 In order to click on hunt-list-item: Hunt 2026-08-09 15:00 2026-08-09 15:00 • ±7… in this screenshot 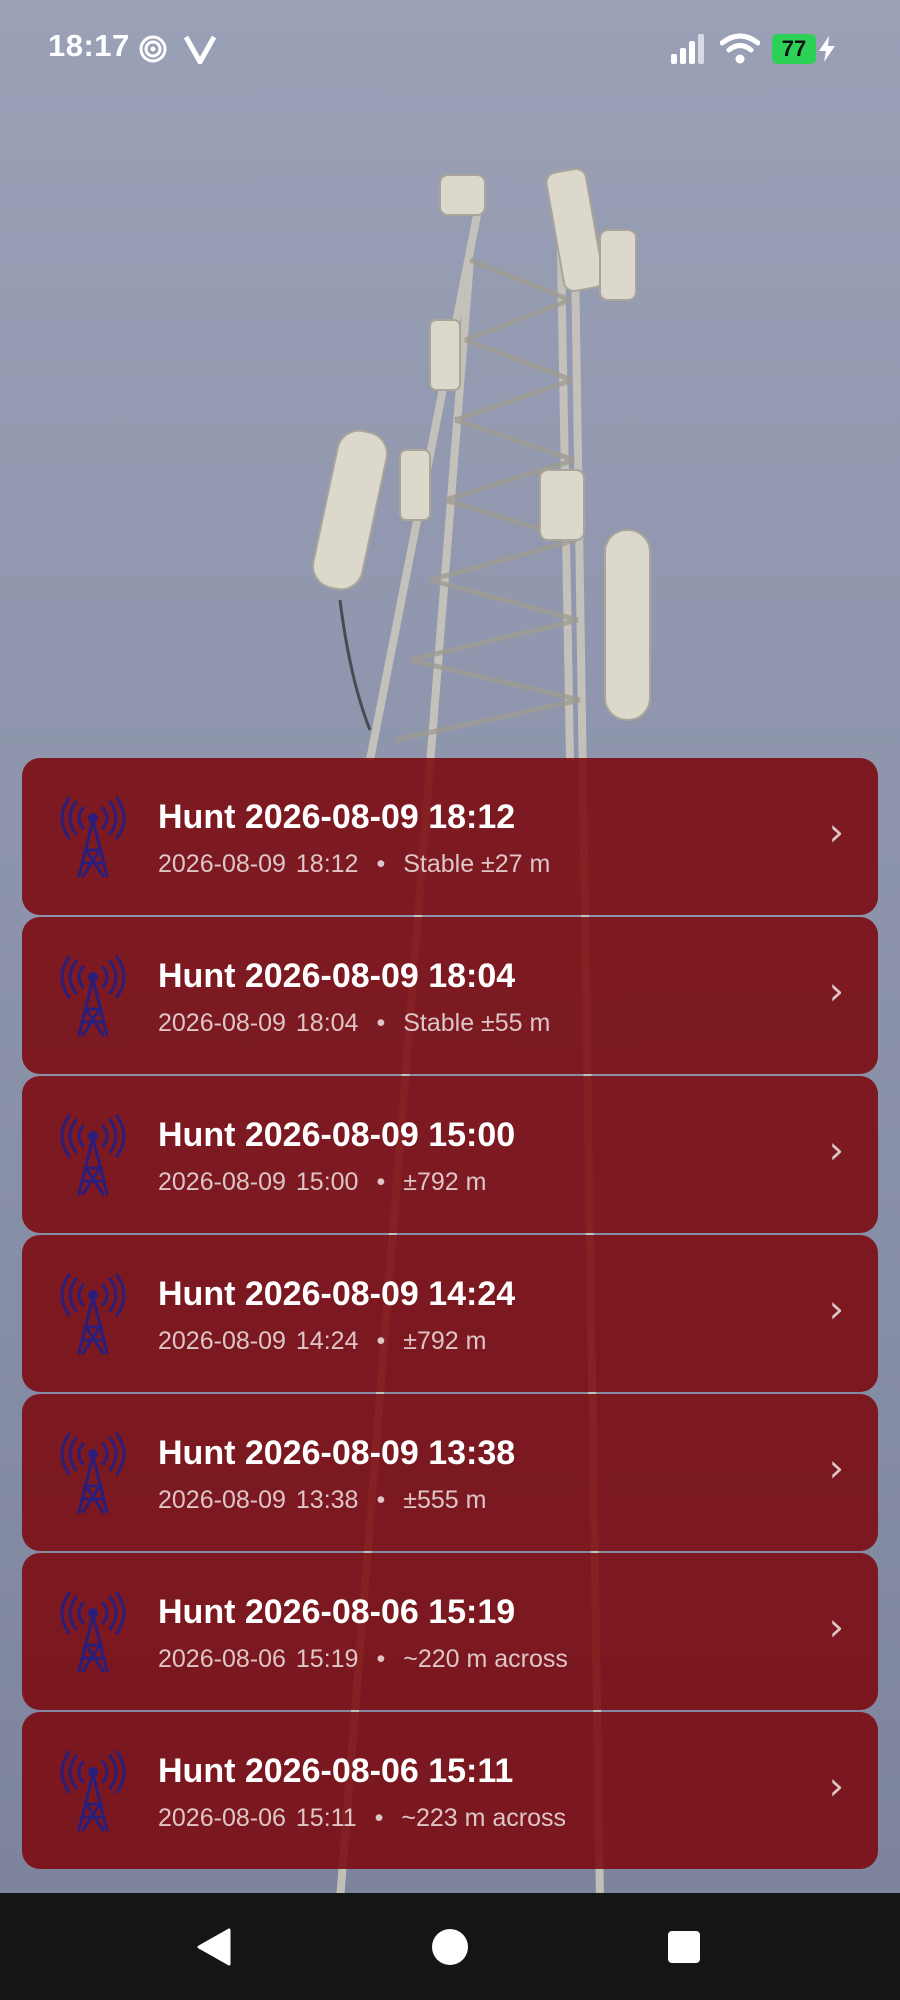, I will do `click(450, 1154)`.